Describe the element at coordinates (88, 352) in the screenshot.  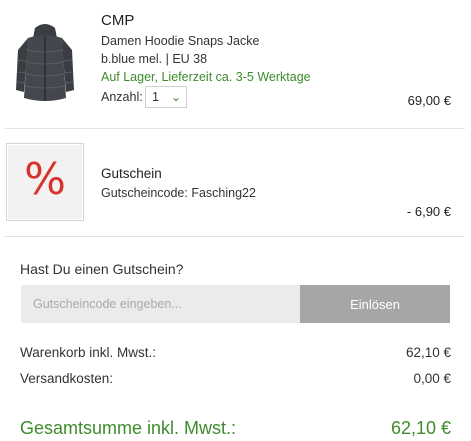
I see `subtotal-label: Warenkorb inkl. Mwst.:` at that location.